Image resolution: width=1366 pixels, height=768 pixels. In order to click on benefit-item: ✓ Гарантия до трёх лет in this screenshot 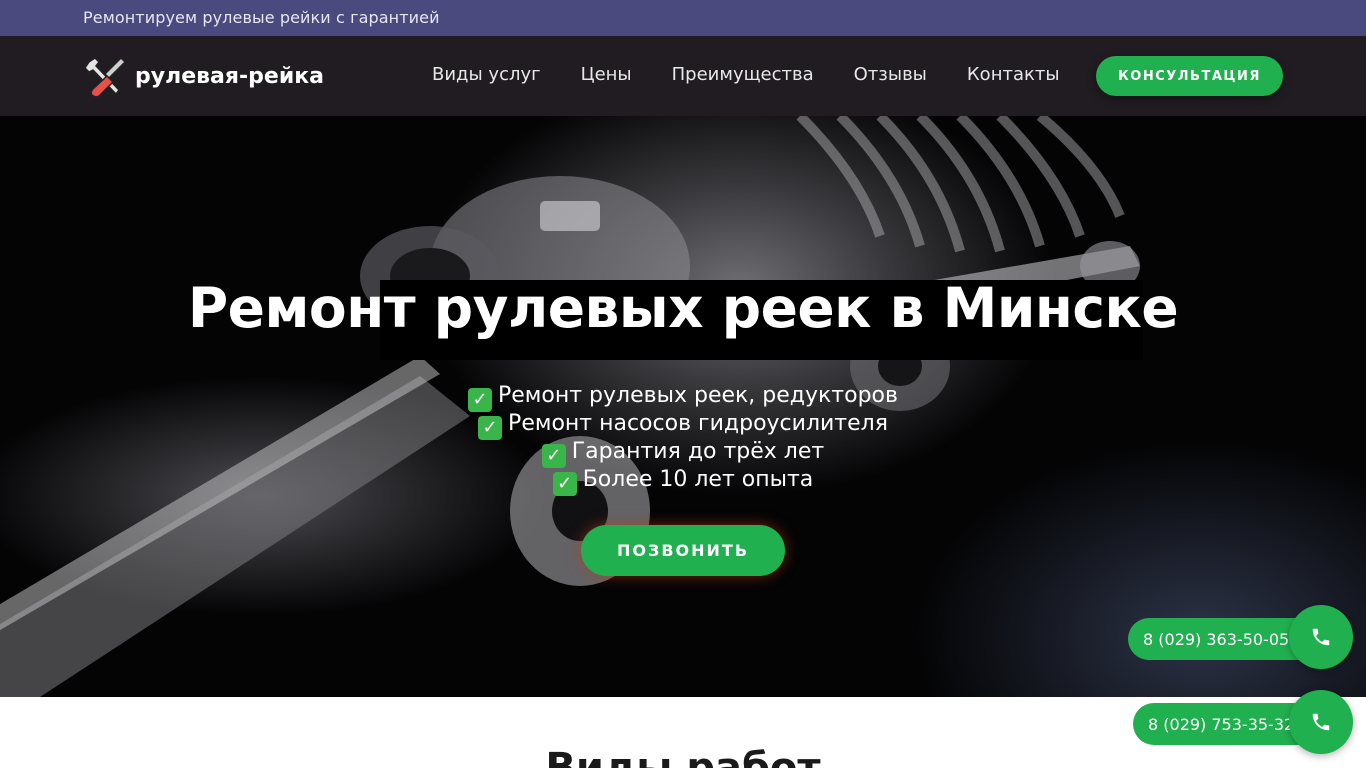, I will do `click(683, 453)`.